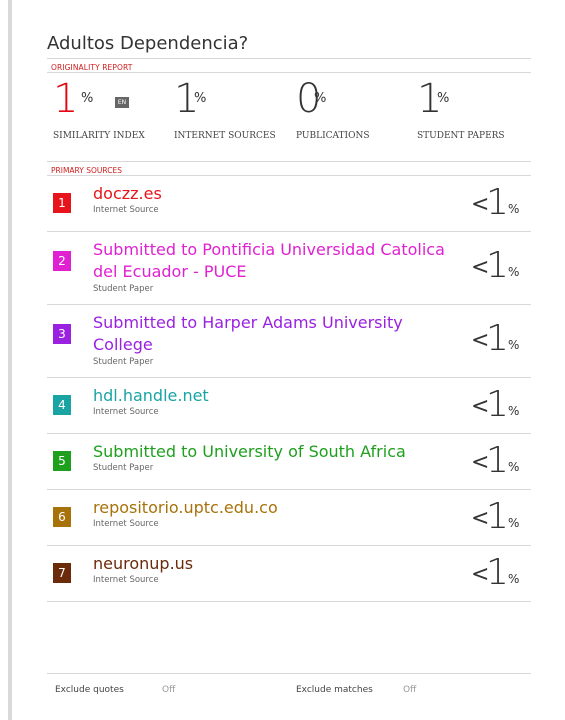 The height and width of the screenshot is (720, 565). Describe the element at coordinates (185, 508) in the screenshot. I see `source-name: repositorio.uptc.edu.co` at that location.